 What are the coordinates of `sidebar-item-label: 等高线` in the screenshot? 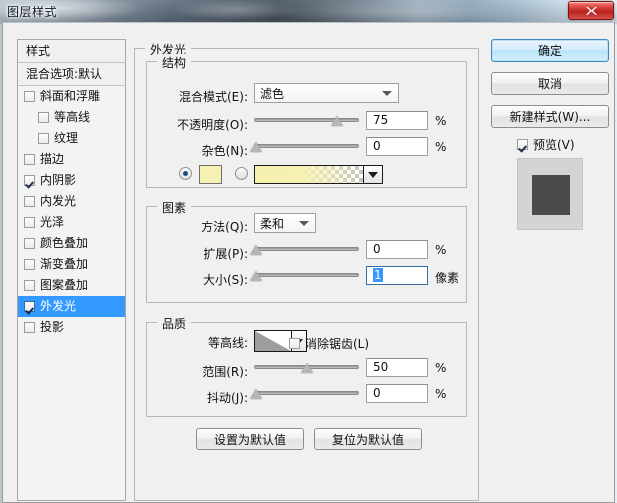 It's located at (72, 117).